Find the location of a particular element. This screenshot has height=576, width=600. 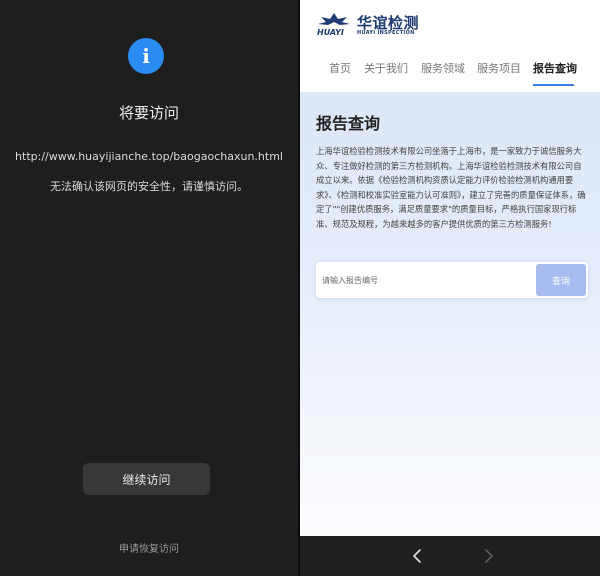

nav-item-service-items: 服务项目 is located at coordinates (499, 68).